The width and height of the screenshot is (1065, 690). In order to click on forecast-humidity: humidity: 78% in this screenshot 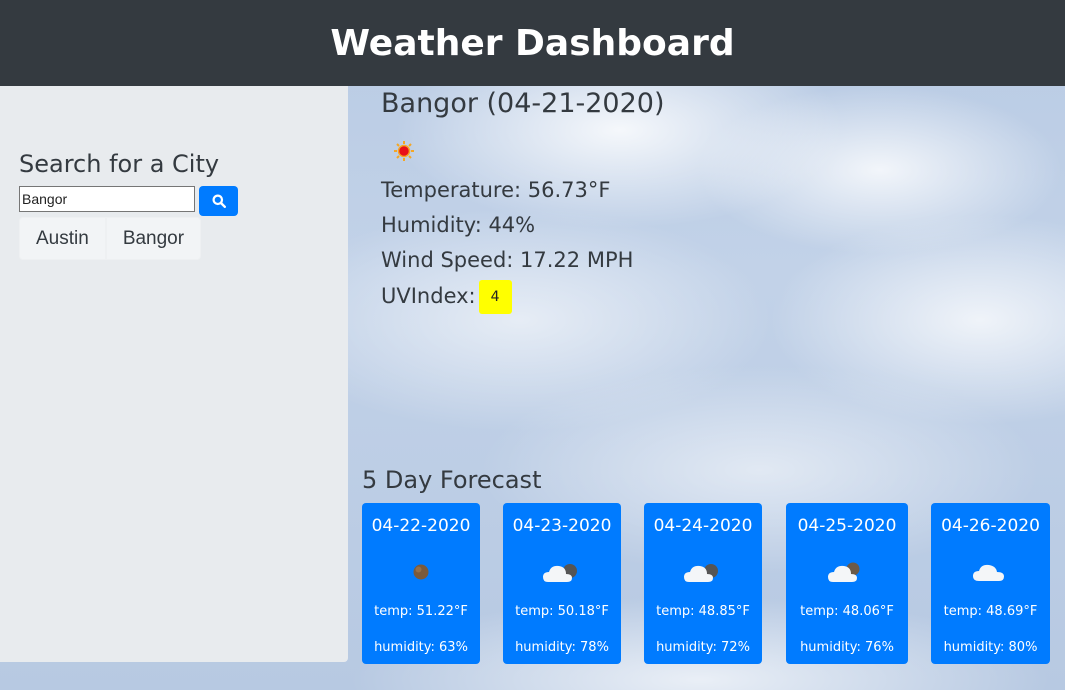, I will do `click(562, 647)`.